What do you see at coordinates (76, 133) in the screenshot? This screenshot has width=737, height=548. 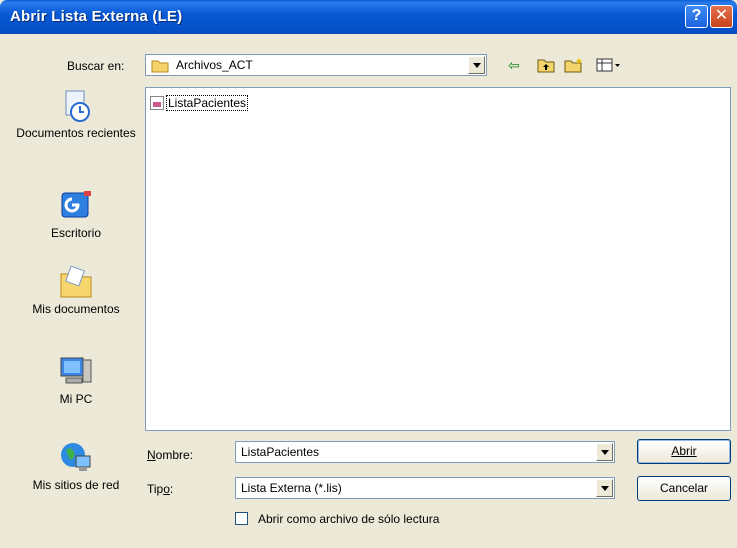 I see `place-label: Documentos recientes` at bounding box center [76, 133].